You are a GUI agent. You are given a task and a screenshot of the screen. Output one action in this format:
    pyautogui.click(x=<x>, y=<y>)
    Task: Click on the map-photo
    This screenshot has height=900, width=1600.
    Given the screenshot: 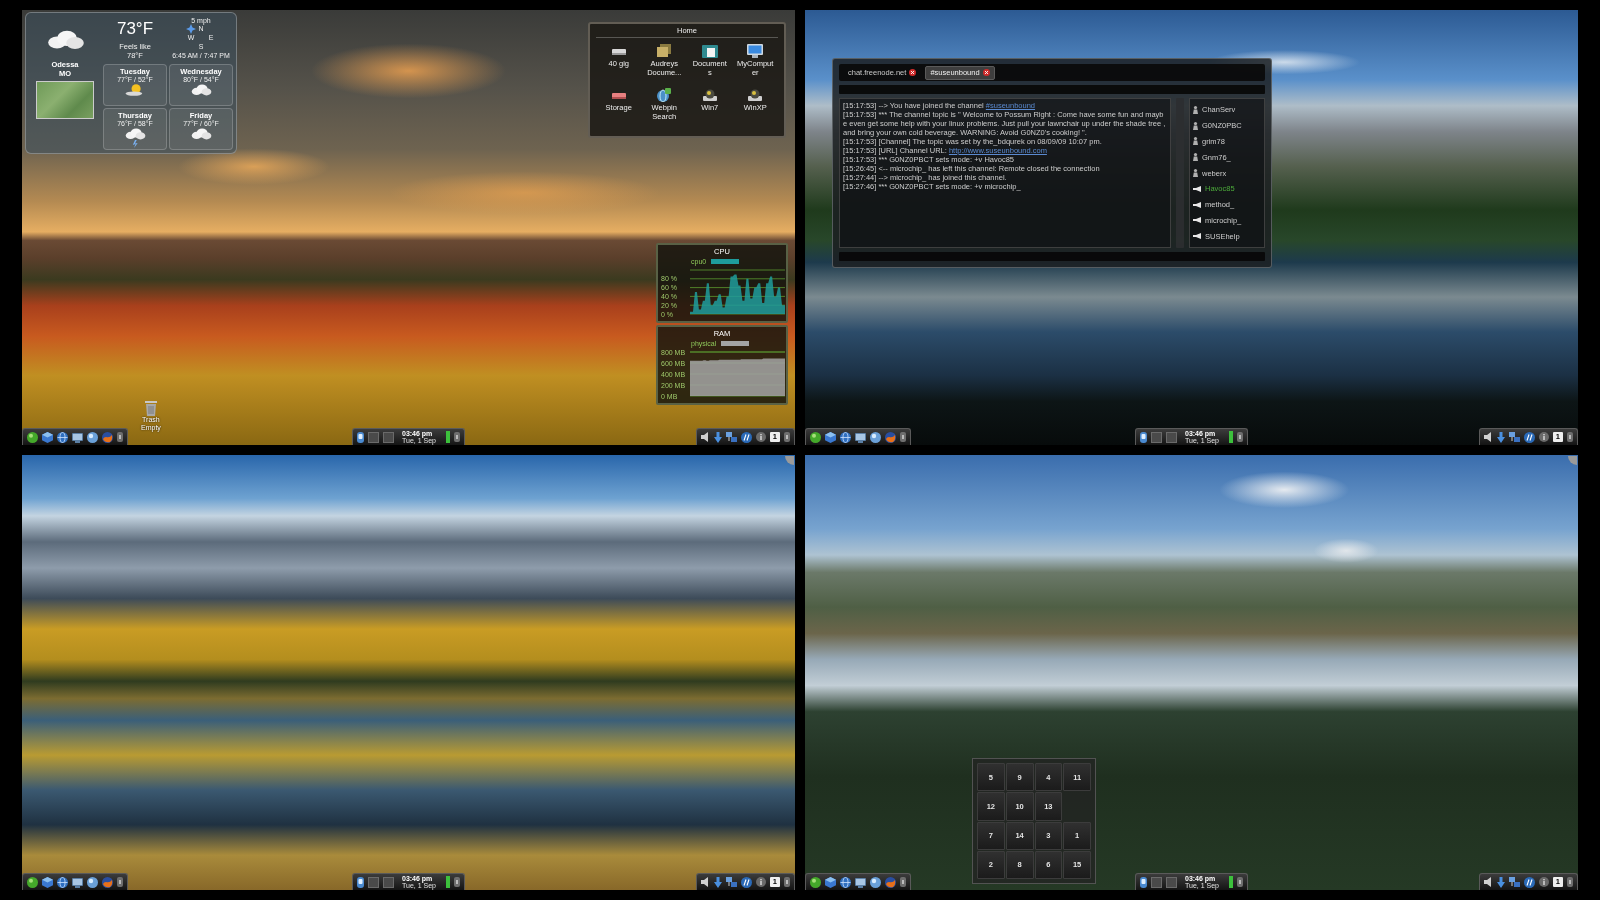 What is the action you would take?
    pyautogui.click(x=65, y=100)
    